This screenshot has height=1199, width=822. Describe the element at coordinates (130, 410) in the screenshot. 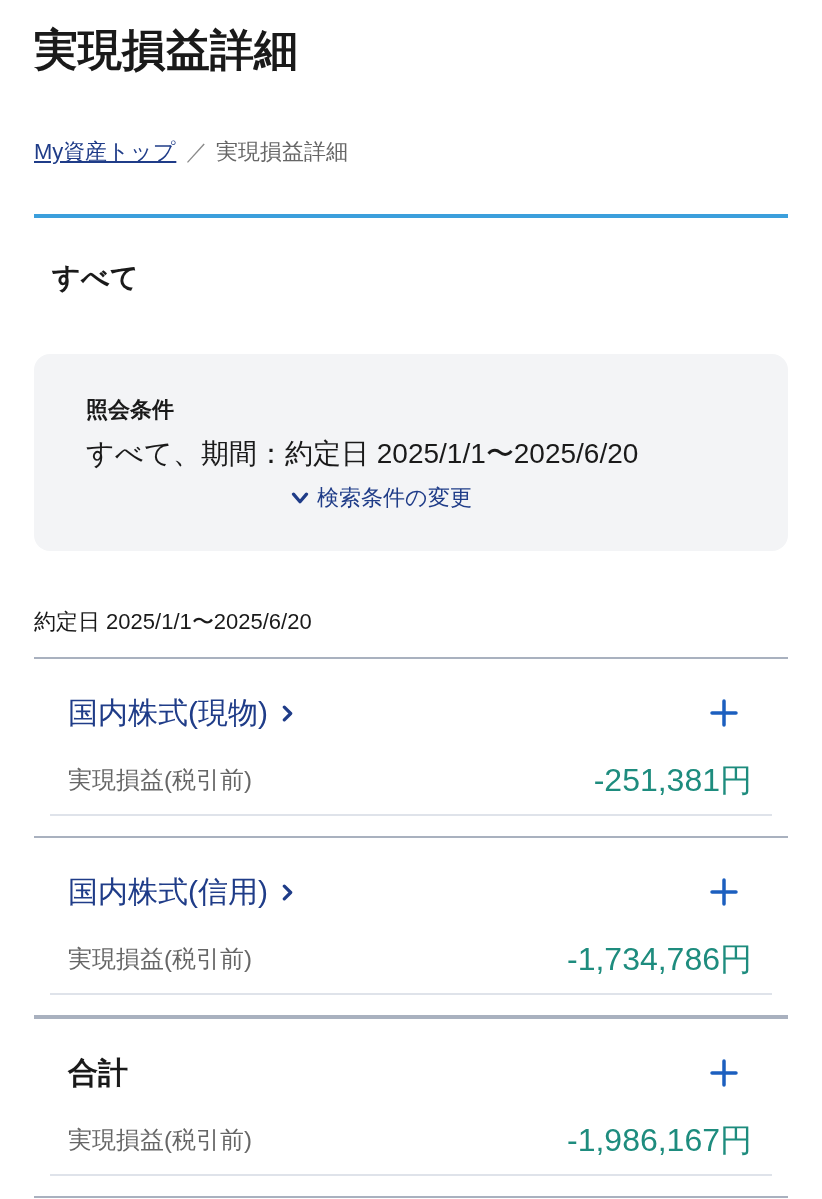

I see `query-title: 照会条件` at that location.